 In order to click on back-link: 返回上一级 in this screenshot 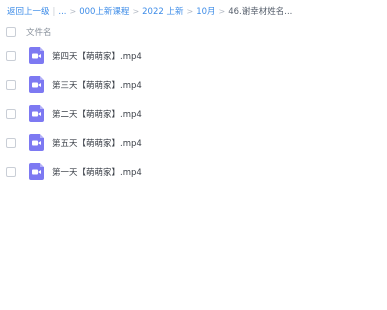, I will do `click(28, 12)`.